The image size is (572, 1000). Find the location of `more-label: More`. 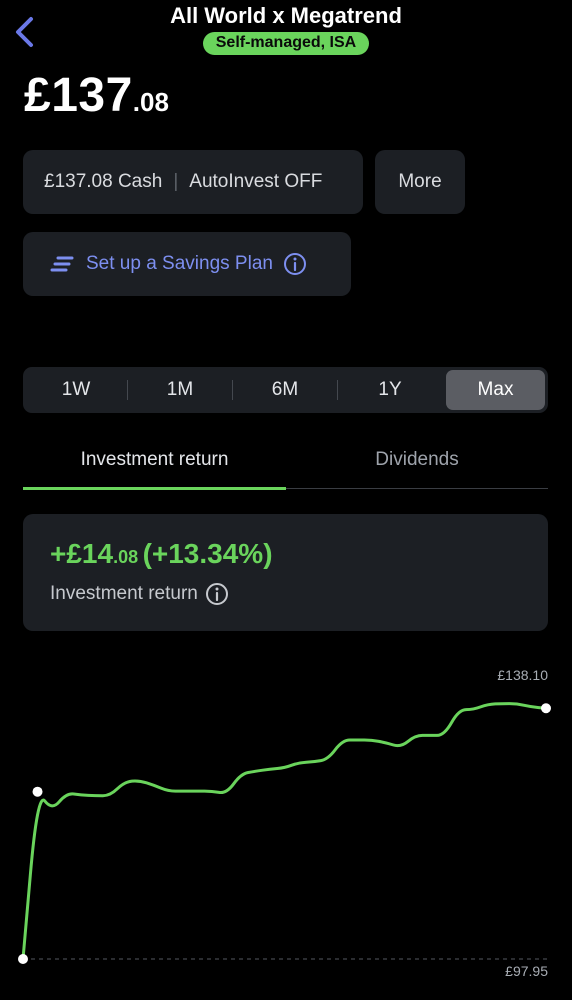

more-label: More is located at coordinates (420, 181).